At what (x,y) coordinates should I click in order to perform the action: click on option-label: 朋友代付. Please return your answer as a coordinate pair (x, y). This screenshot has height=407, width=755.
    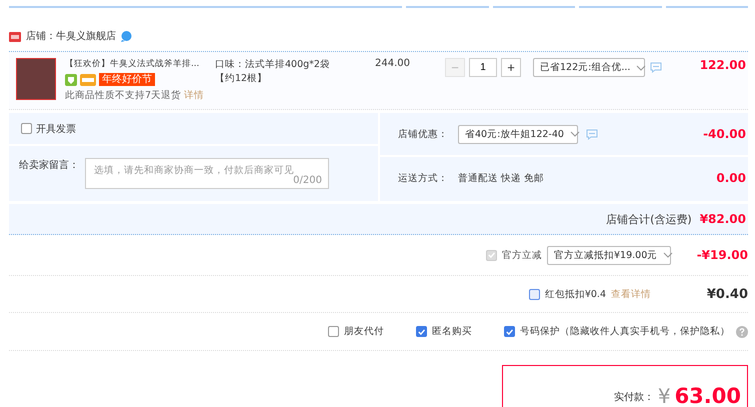
    Looking at the image, I should click on (364, 331).